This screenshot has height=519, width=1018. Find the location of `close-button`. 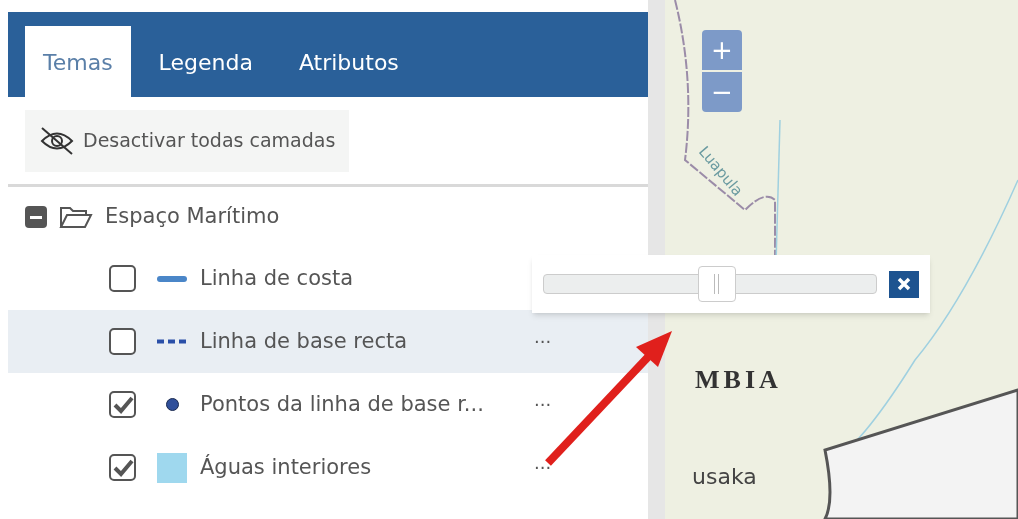

close-button is located at coordinates (904, 284).